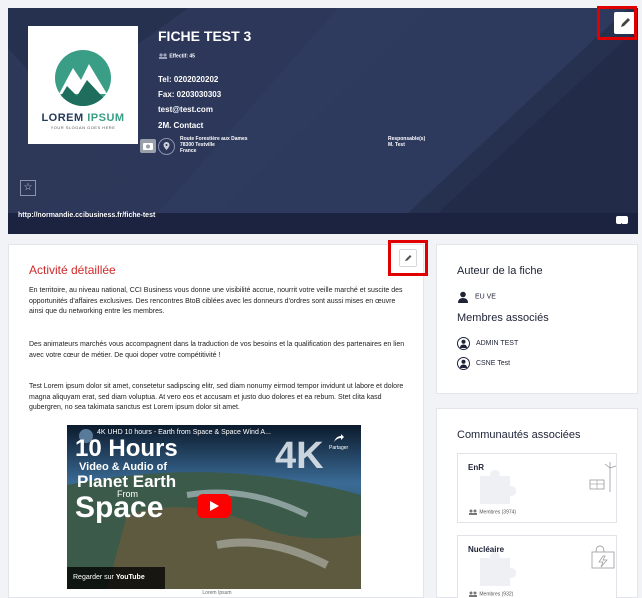 This screenshot has width=642, height=598. I want to click on youtube-icon, so click(622, 221).